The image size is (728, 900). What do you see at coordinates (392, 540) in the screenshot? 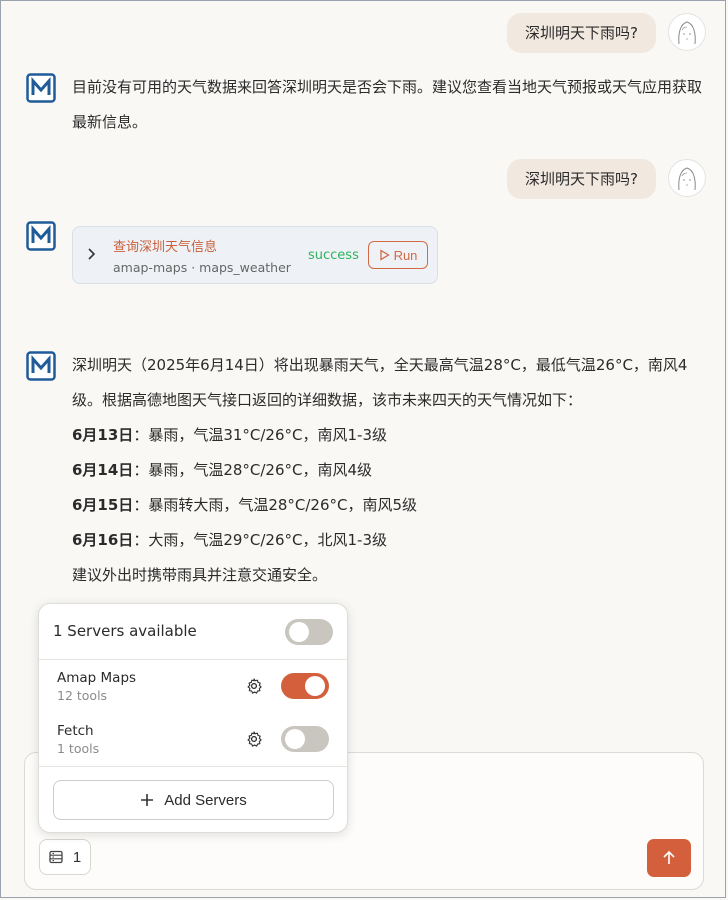
I see `forecast-day: 6月16日：大雨，气温29°C/26°C，北风1-3级` at bounding box center [392, 540].